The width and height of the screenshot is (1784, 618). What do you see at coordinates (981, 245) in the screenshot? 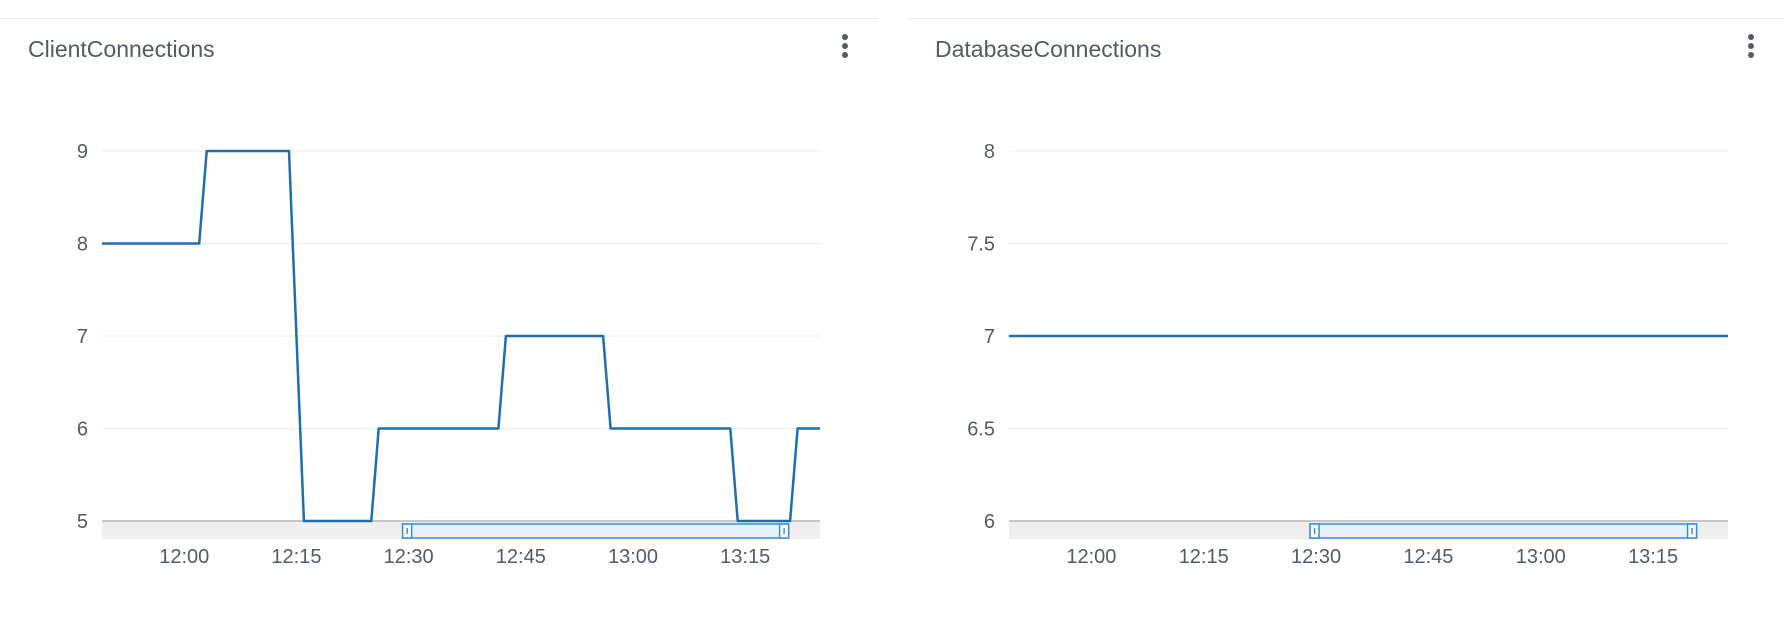
I see `y-tick-label: 7.5` at bounding box center [981, 245].